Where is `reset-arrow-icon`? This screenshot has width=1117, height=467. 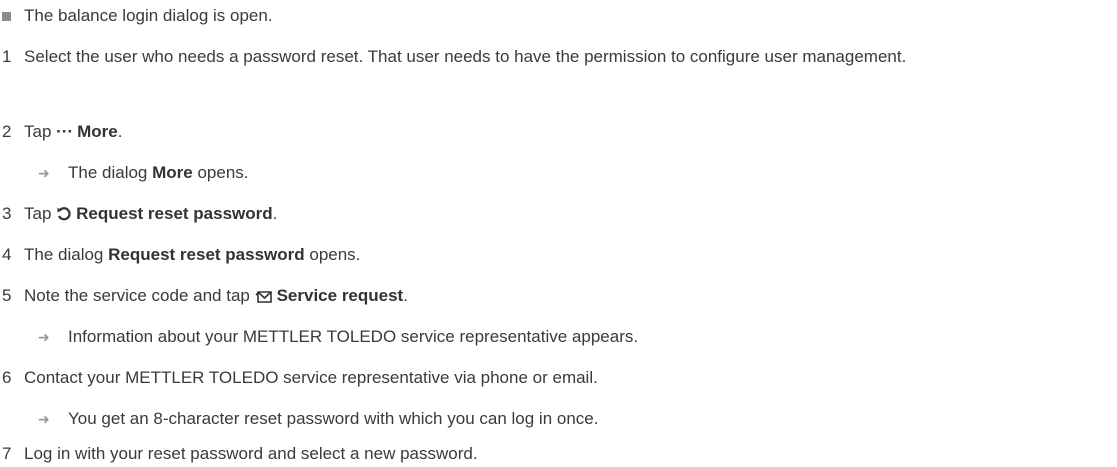
reset-arrow-icon is located at coordinates (64, 214).